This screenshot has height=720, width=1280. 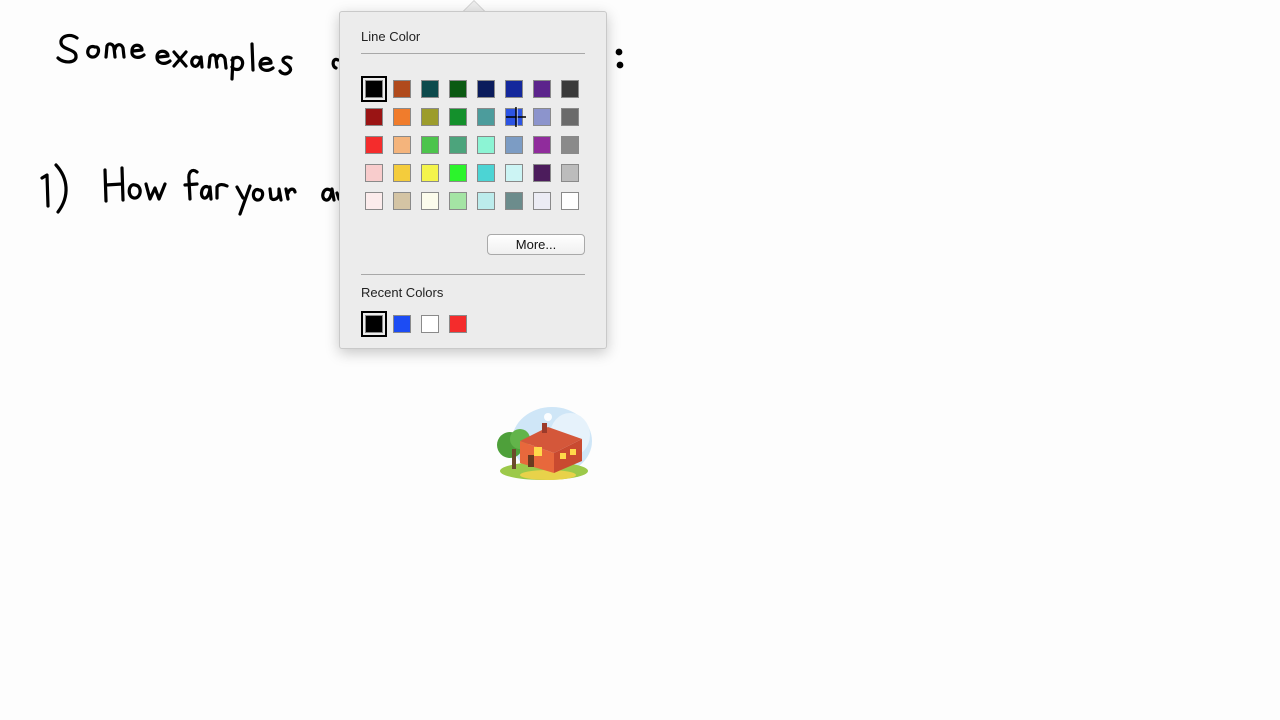 What do you see at coordinates (516, 117) in the screenshot?
I see `crosshair-cursor-icon` at bounding box center [516, 117].